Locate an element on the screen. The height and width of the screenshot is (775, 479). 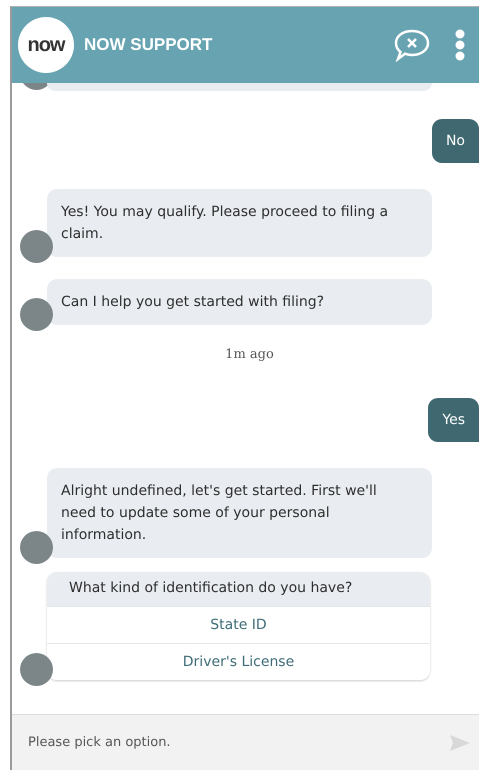
option-button: Driver's License is located at coordinates (238, 661).